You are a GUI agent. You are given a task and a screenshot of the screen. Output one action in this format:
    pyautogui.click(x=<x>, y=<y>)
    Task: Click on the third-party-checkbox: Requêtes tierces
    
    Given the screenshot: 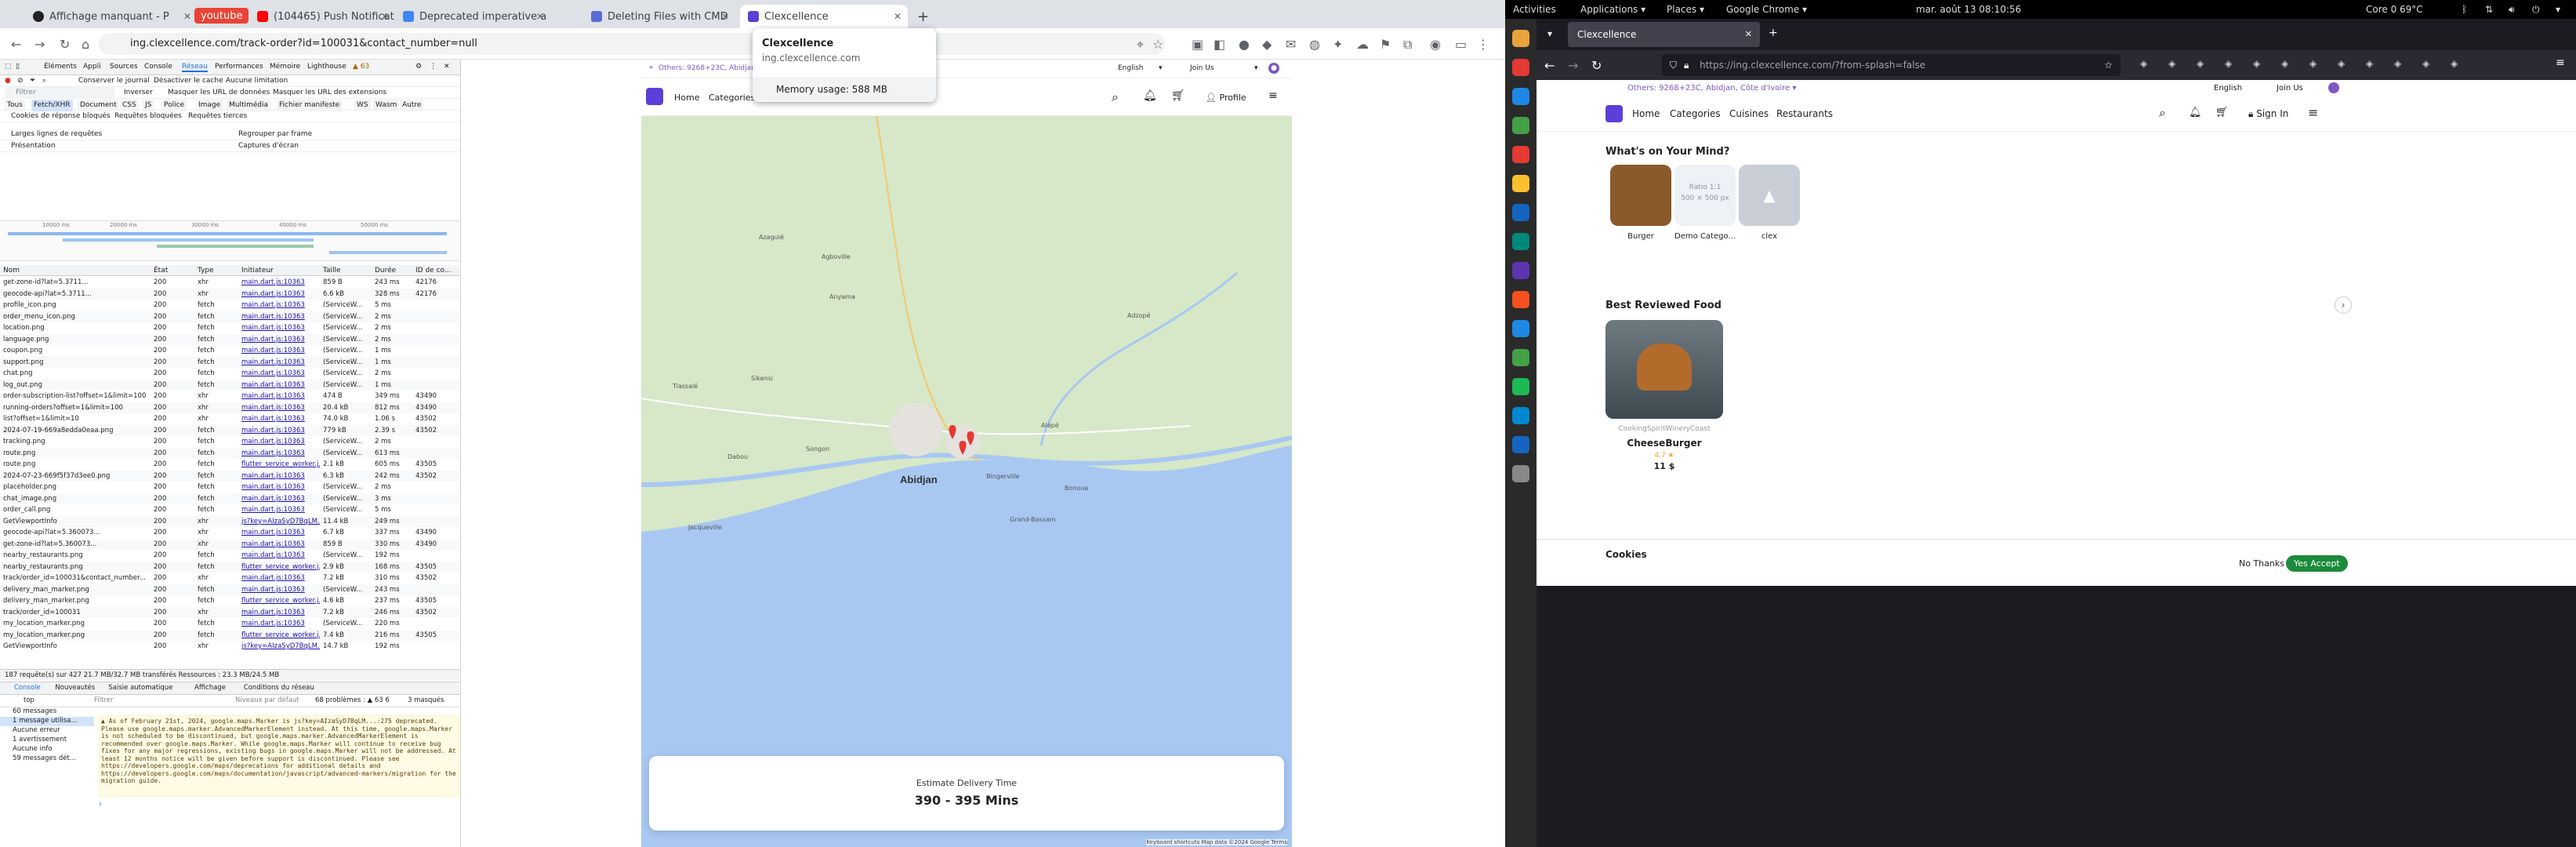 What is the action you would take?
    pyautogui.click(x=218, y=116)
    